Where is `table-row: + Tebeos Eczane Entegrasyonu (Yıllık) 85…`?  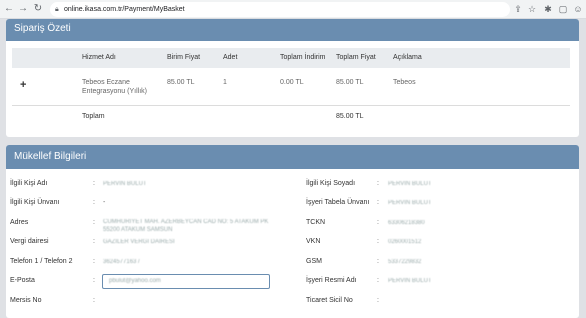 table-row: + Tebeos Eczane Entegrasyonu (Yıllık) 85… is located at coordinates (291, 87).